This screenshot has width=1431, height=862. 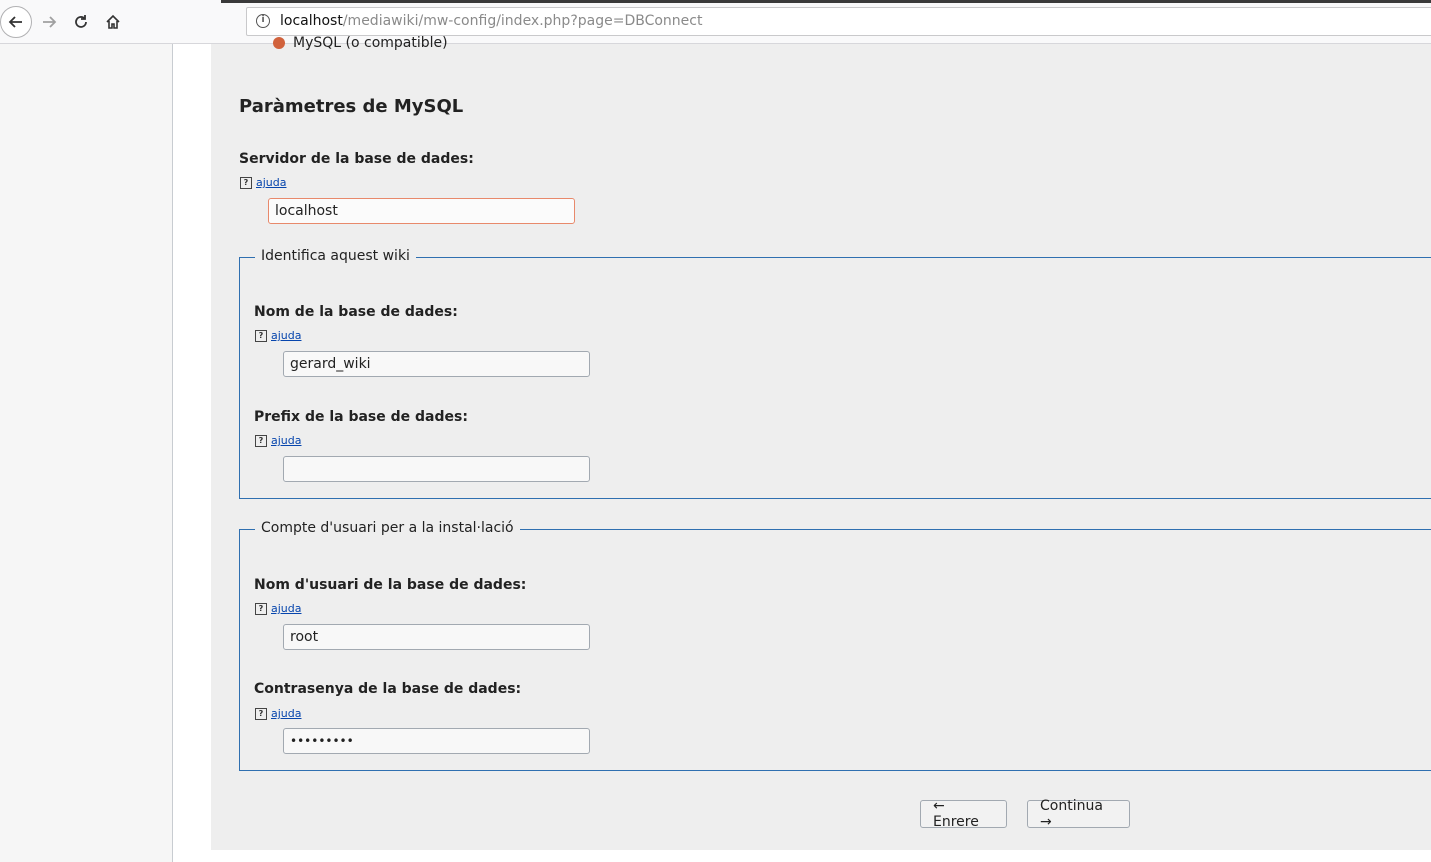 I want to click on dbname-label: Nom de la base de dades:, so click(x=356, y=312).